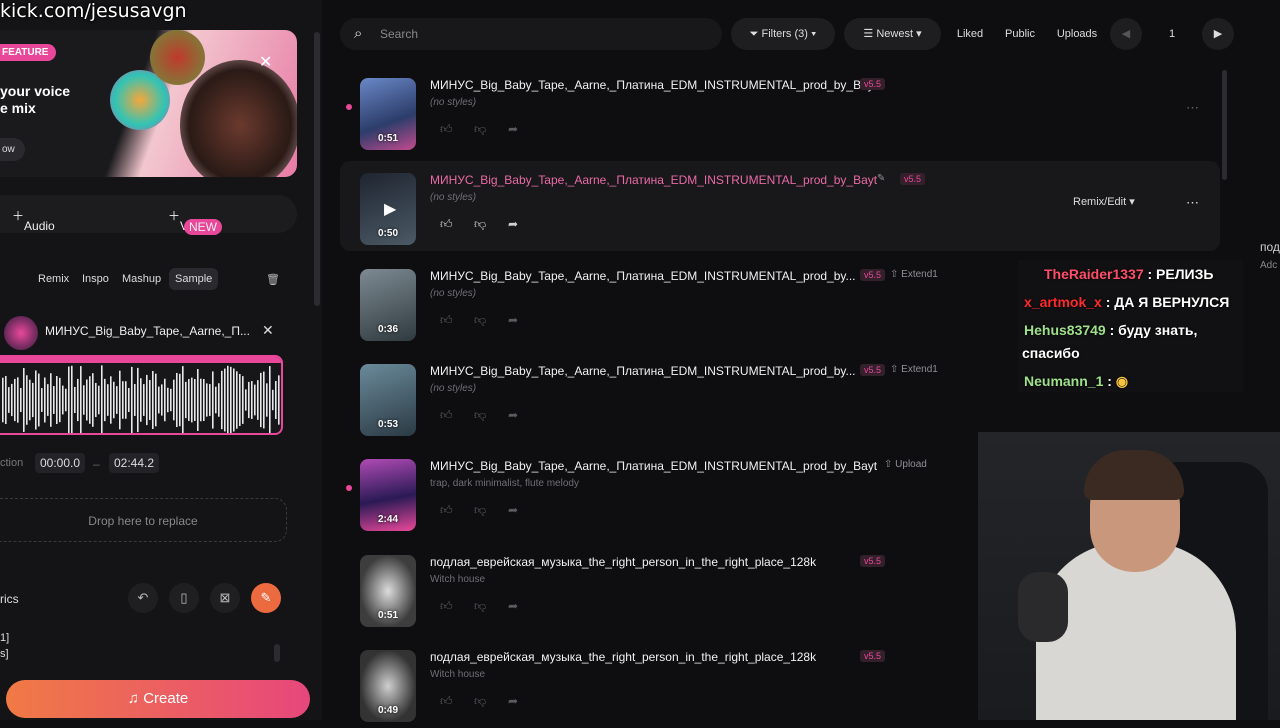 Image resolution: width=1280 pixels, height=728 pixels. I want to click on person-hair, so click(1134, 475).